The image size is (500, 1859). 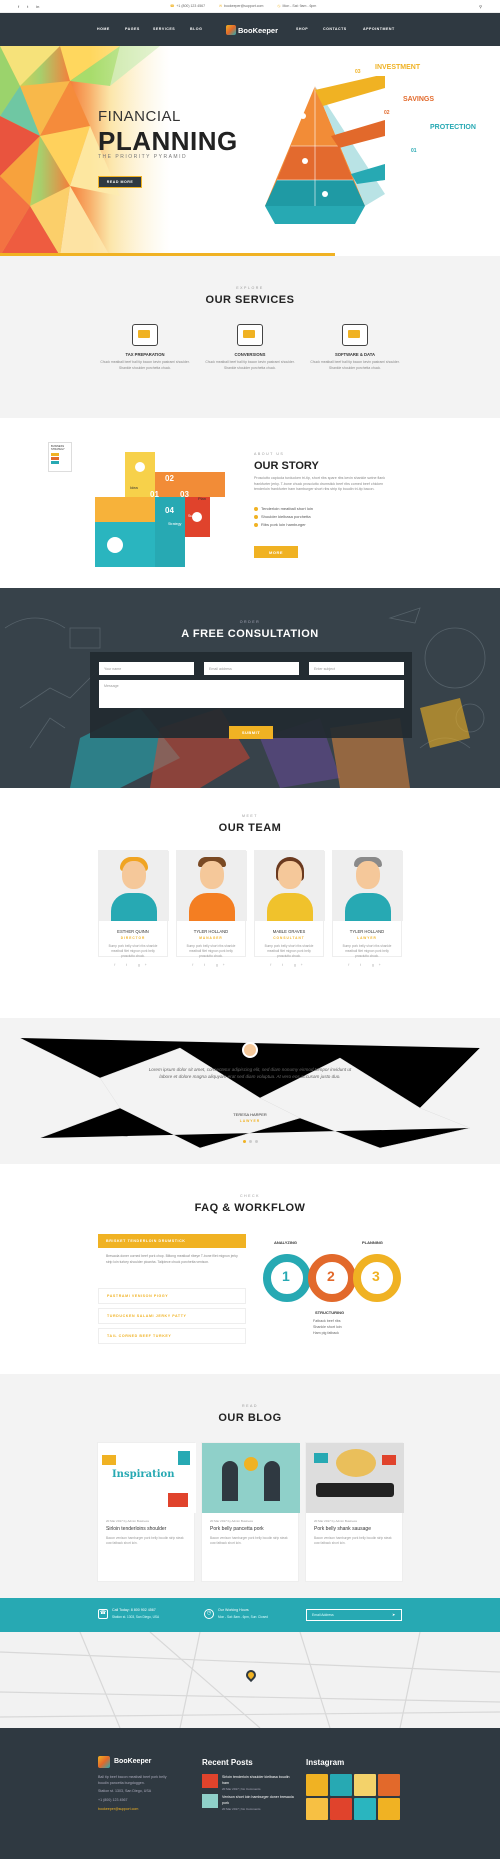 I want to click on step-number-1: 01, so click(x=154, y=494).